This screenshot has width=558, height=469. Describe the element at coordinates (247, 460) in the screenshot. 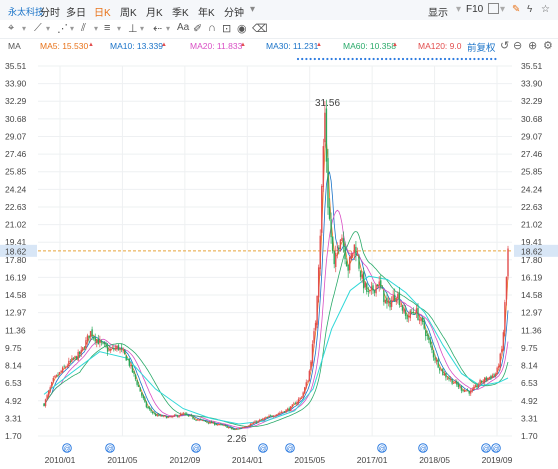

I see `x-tick-label: 2014/01` at that location.